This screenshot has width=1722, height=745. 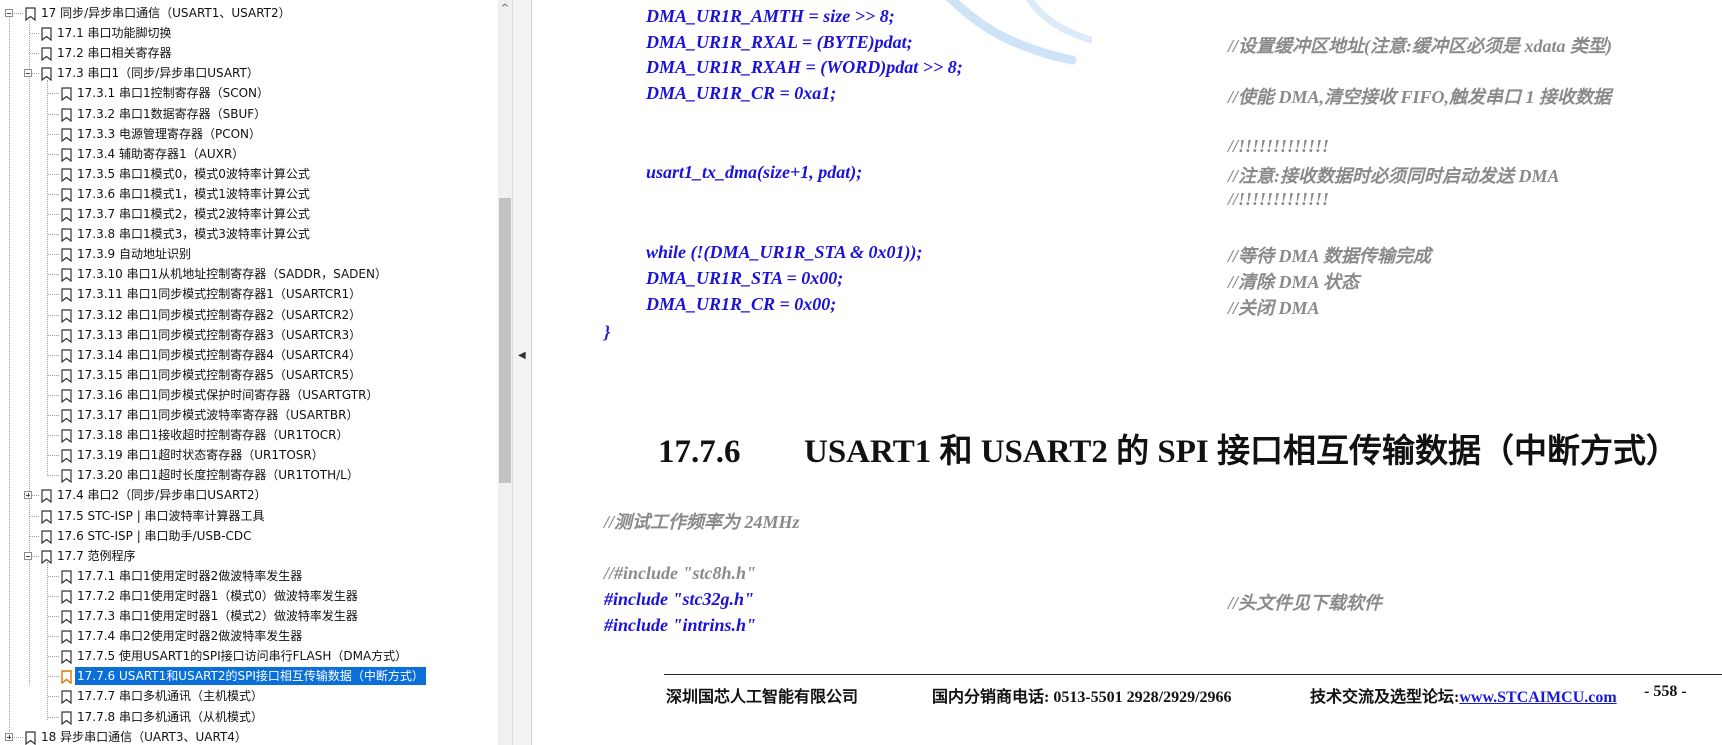 What do you see at coordinates (219, 375) in the screenshot?
I see `bookmark-label: 17.3.15 串口1同步模式控制寄存器5（USARTCR5）` at bounding box center [219, 375].